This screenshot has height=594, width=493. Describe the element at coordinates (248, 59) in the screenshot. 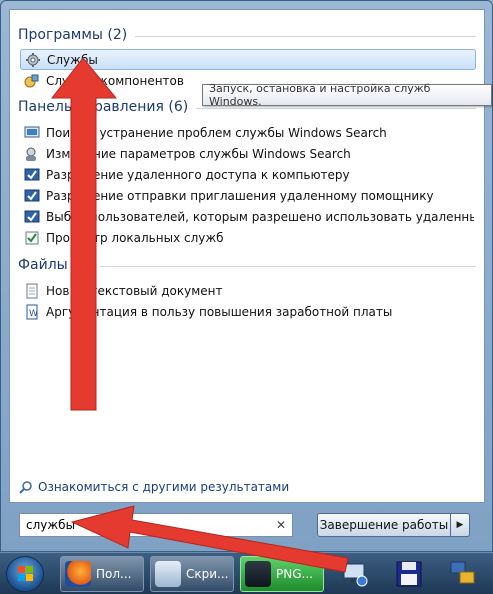

I see `result-item-services: Службы` at that location.